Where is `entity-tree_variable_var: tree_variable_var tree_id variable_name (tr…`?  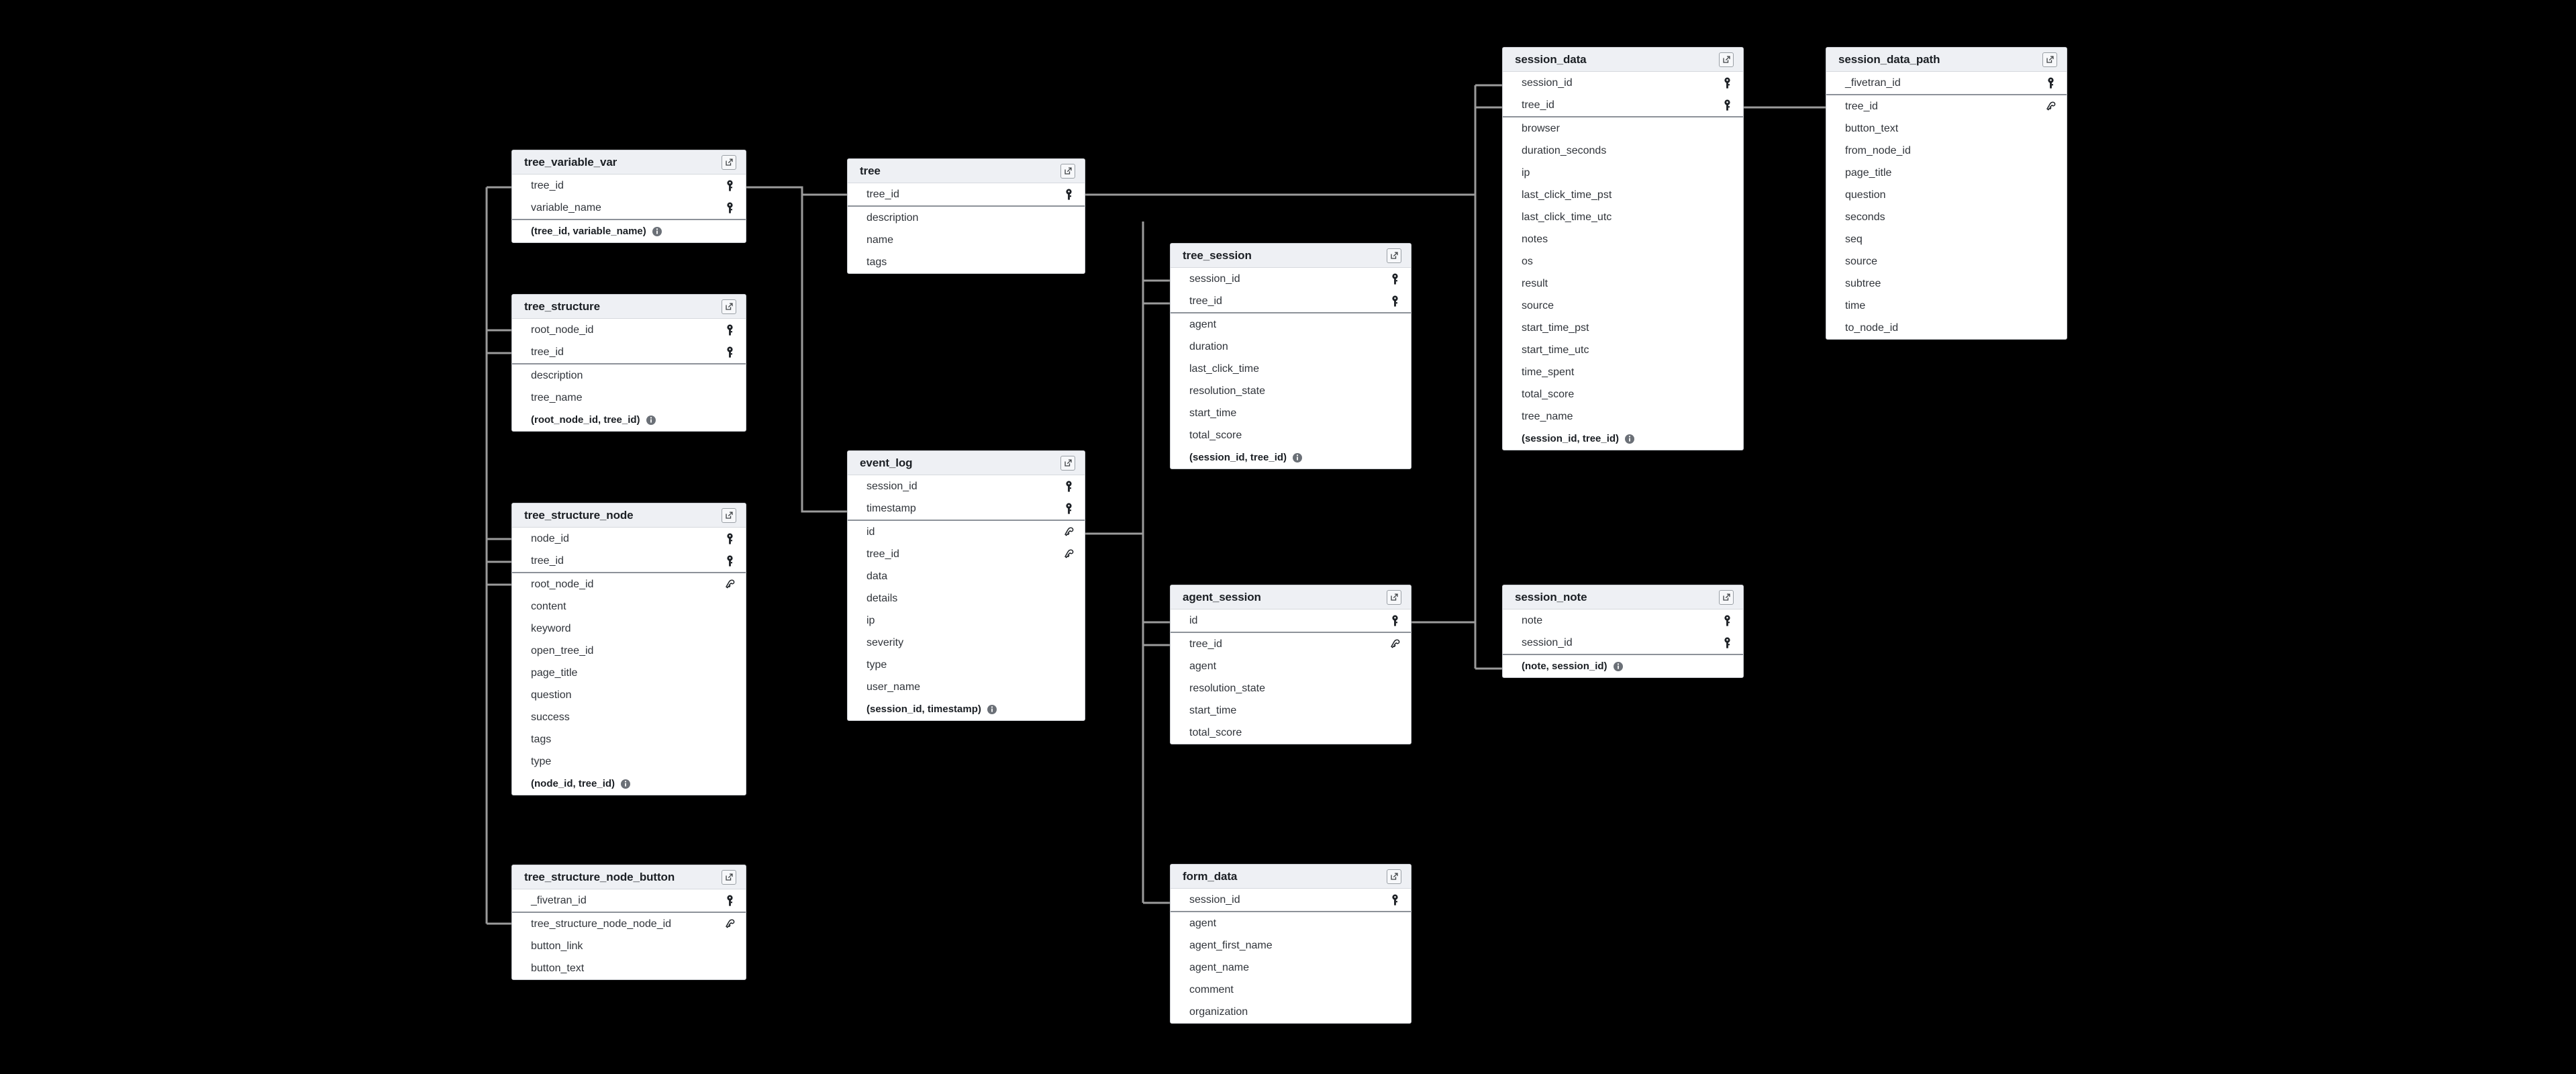 entity-tree_variable_var: tree_variable_var tree_id variable_name (tr… is located at coordinates (628, 196).